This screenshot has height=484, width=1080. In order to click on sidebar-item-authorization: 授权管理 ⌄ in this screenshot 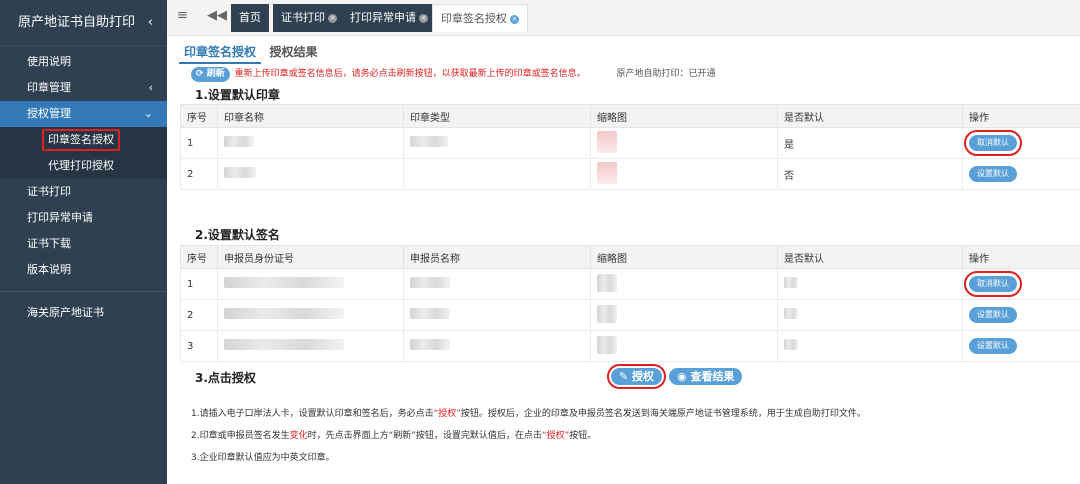, I will do `click(83, 114)`.